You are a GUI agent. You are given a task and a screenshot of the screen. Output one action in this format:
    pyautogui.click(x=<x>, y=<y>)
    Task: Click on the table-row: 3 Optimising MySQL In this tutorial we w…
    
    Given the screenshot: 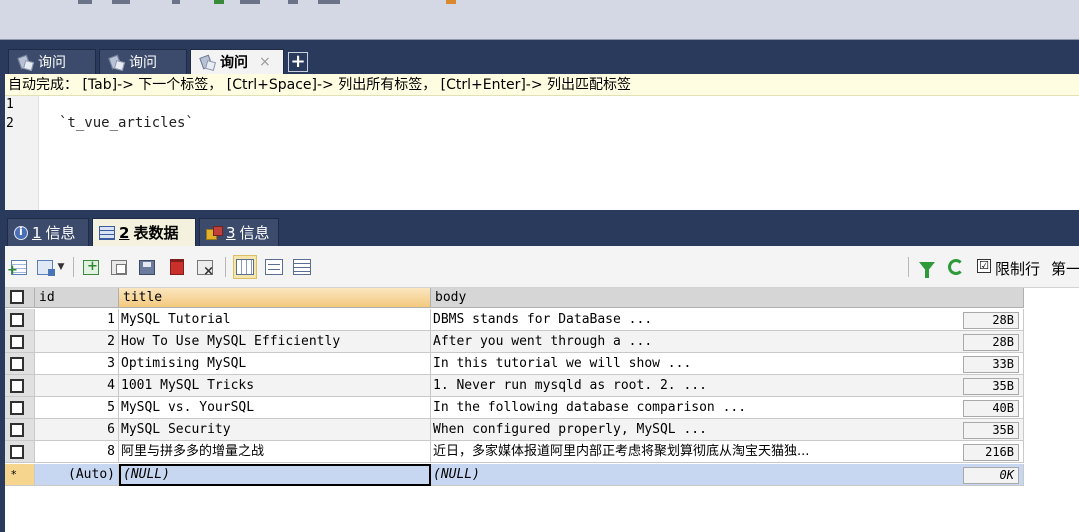 What is the action you would take?
    pyautogui.click(x=515, y=364)
    